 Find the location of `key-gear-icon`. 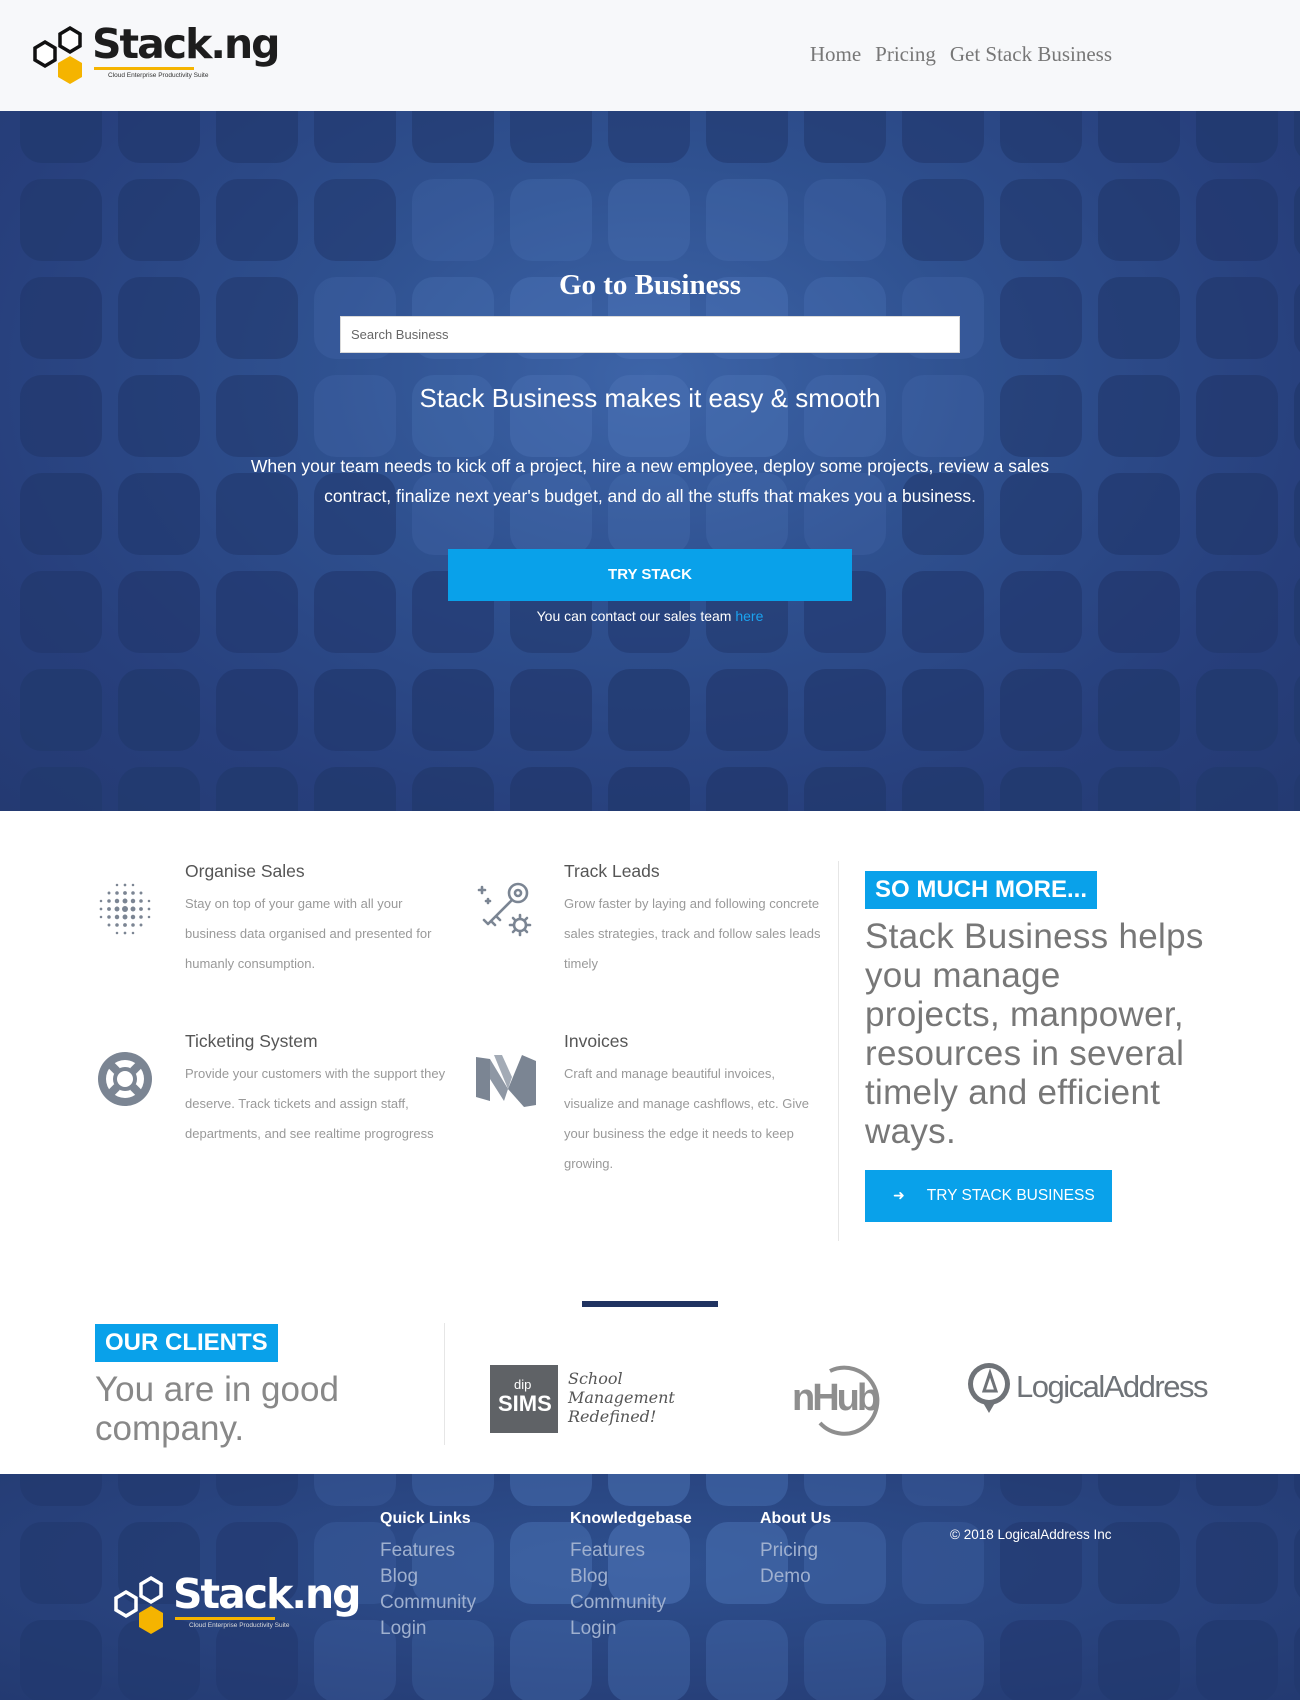

key-gear-icon is located at coordinates (504, 909).